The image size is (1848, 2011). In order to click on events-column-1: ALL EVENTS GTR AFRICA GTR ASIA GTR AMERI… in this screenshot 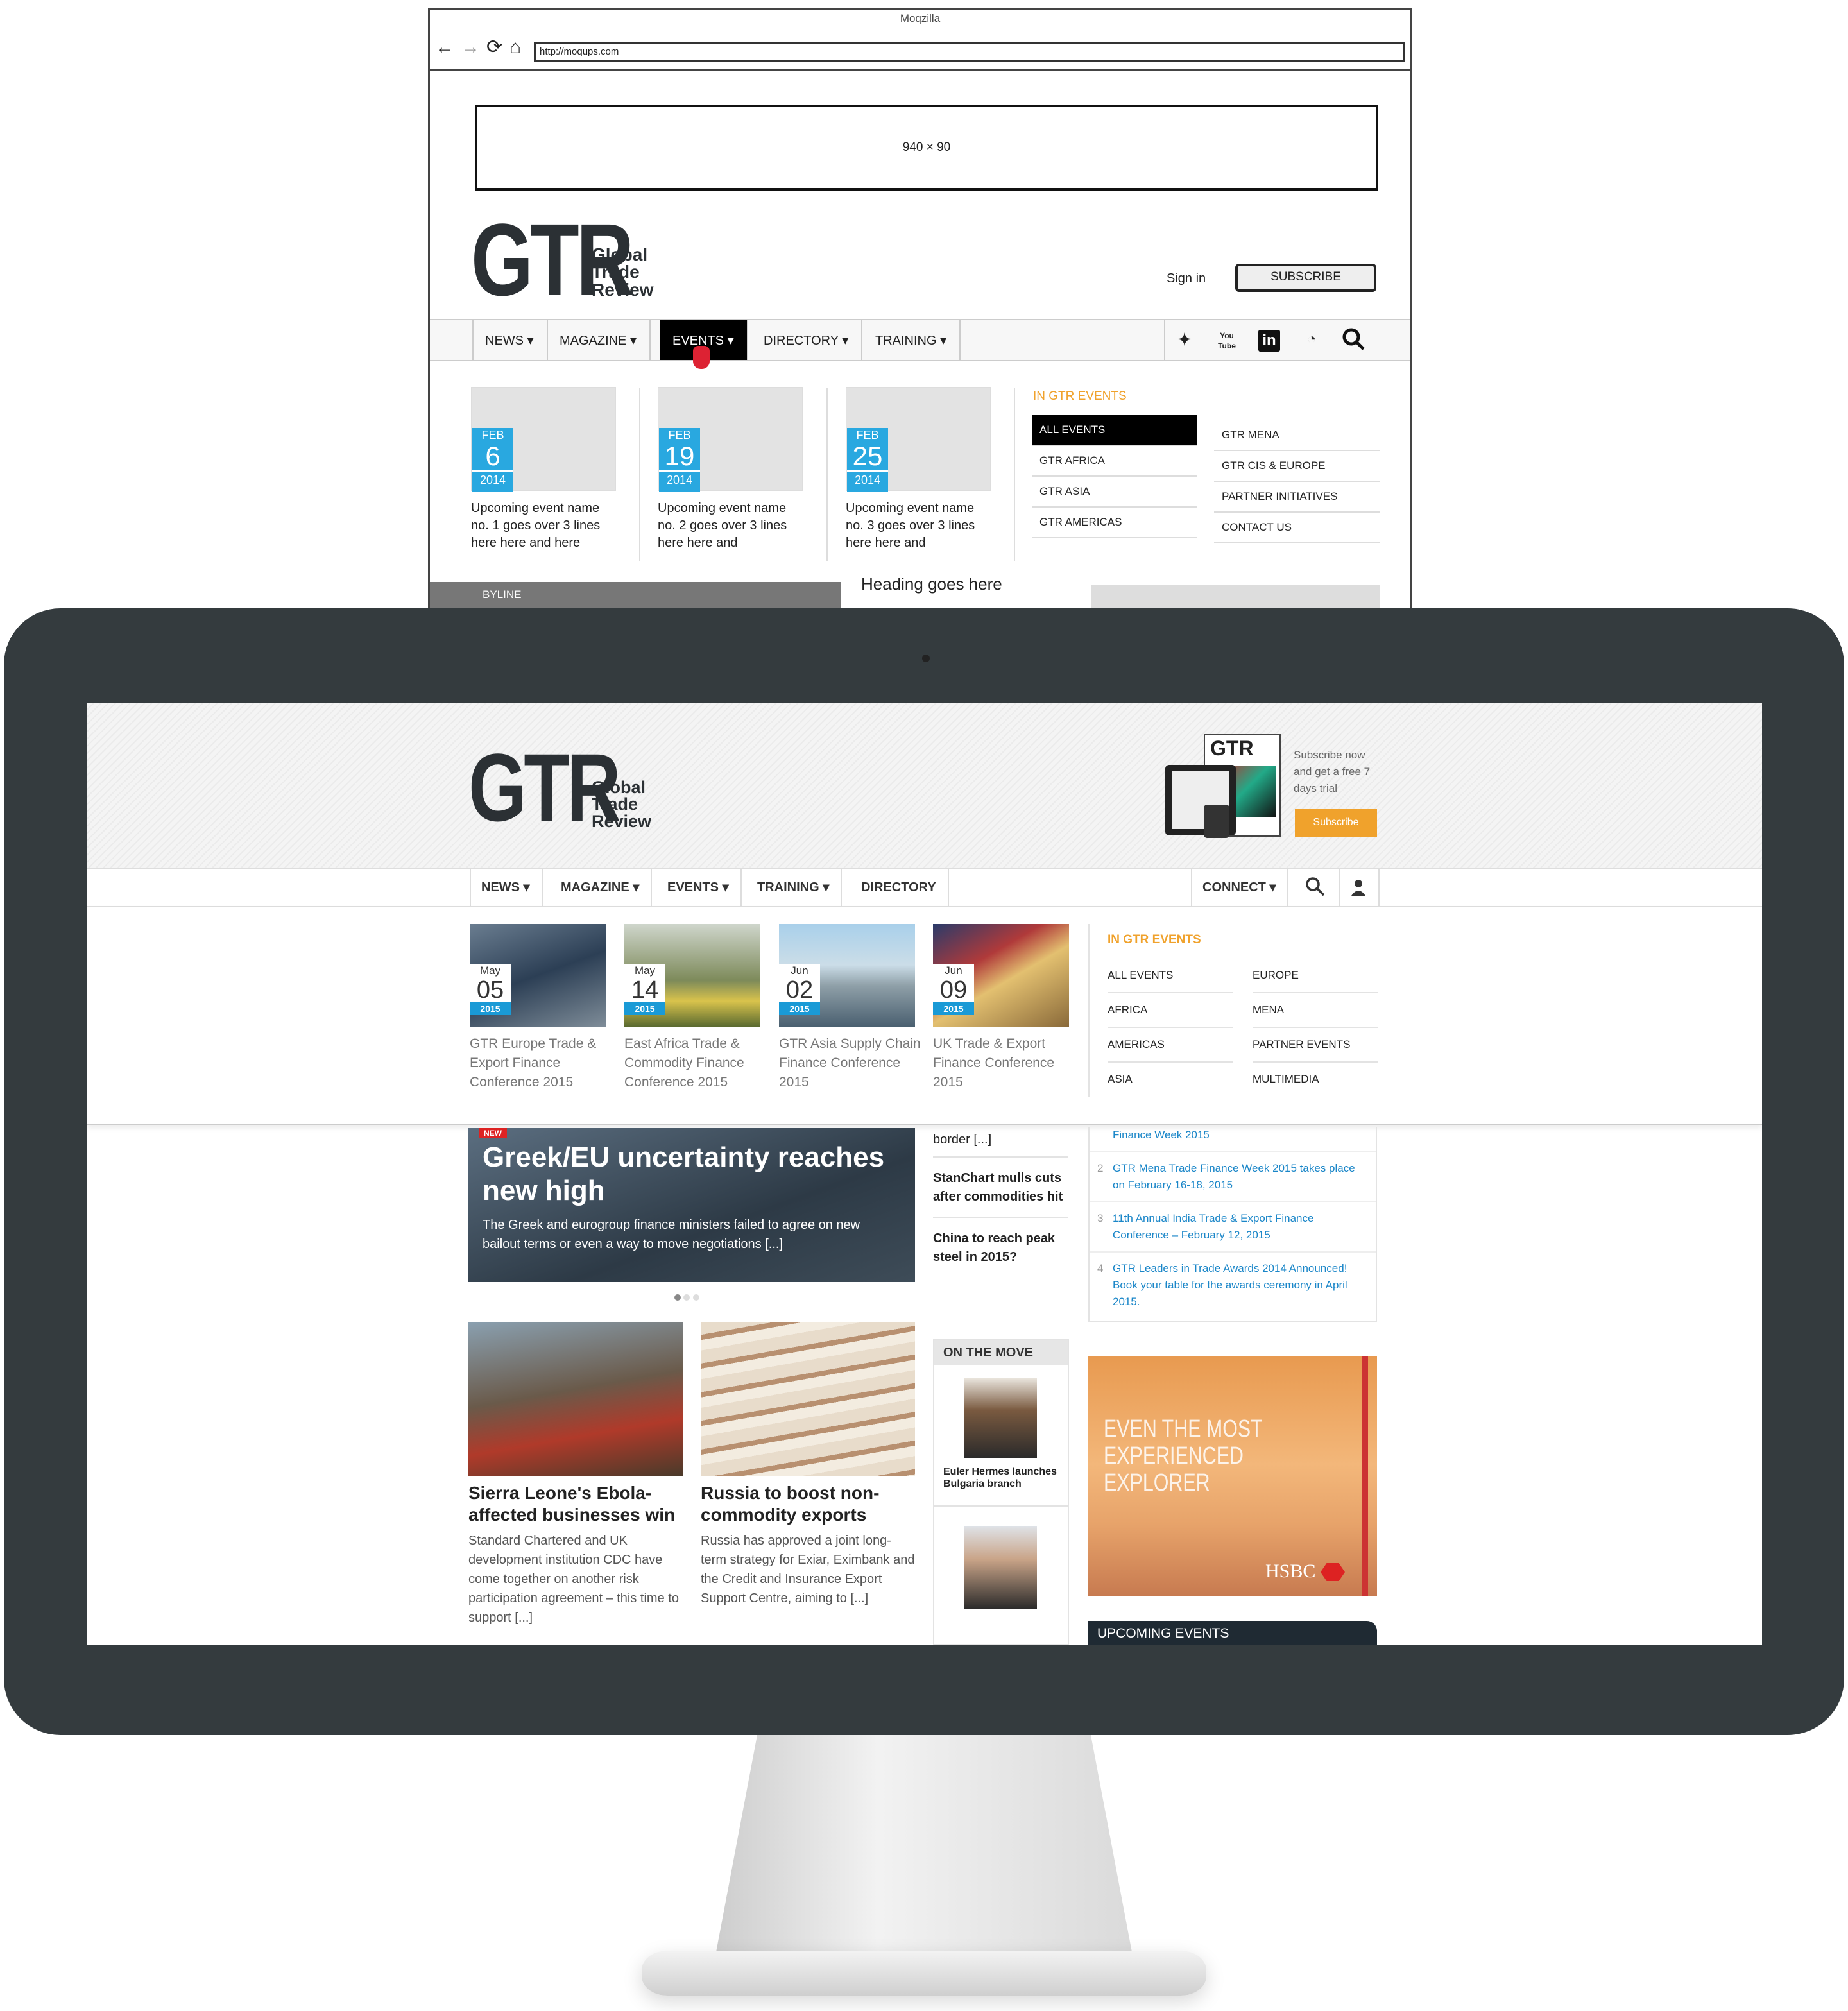, I will do `click(1115, 477)`.